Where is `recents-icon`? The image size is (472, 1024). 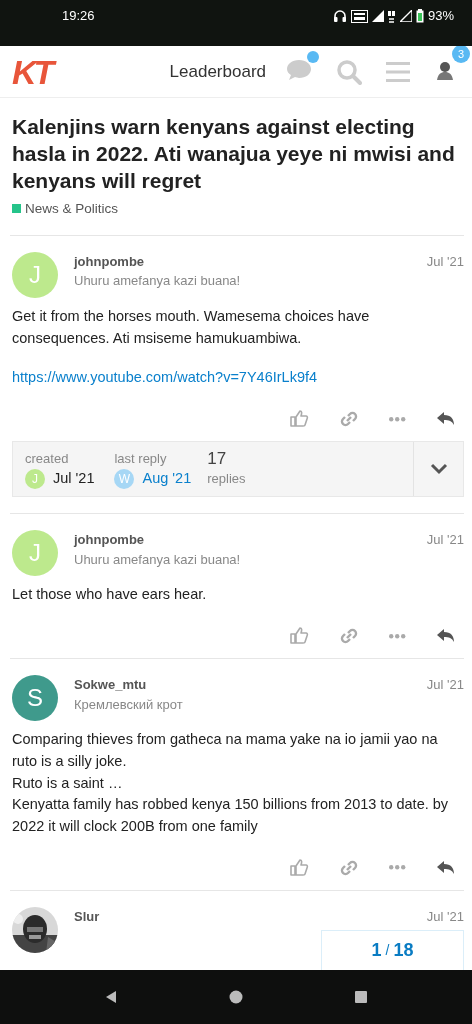
recents-icon is located at coordinates (361, 997).